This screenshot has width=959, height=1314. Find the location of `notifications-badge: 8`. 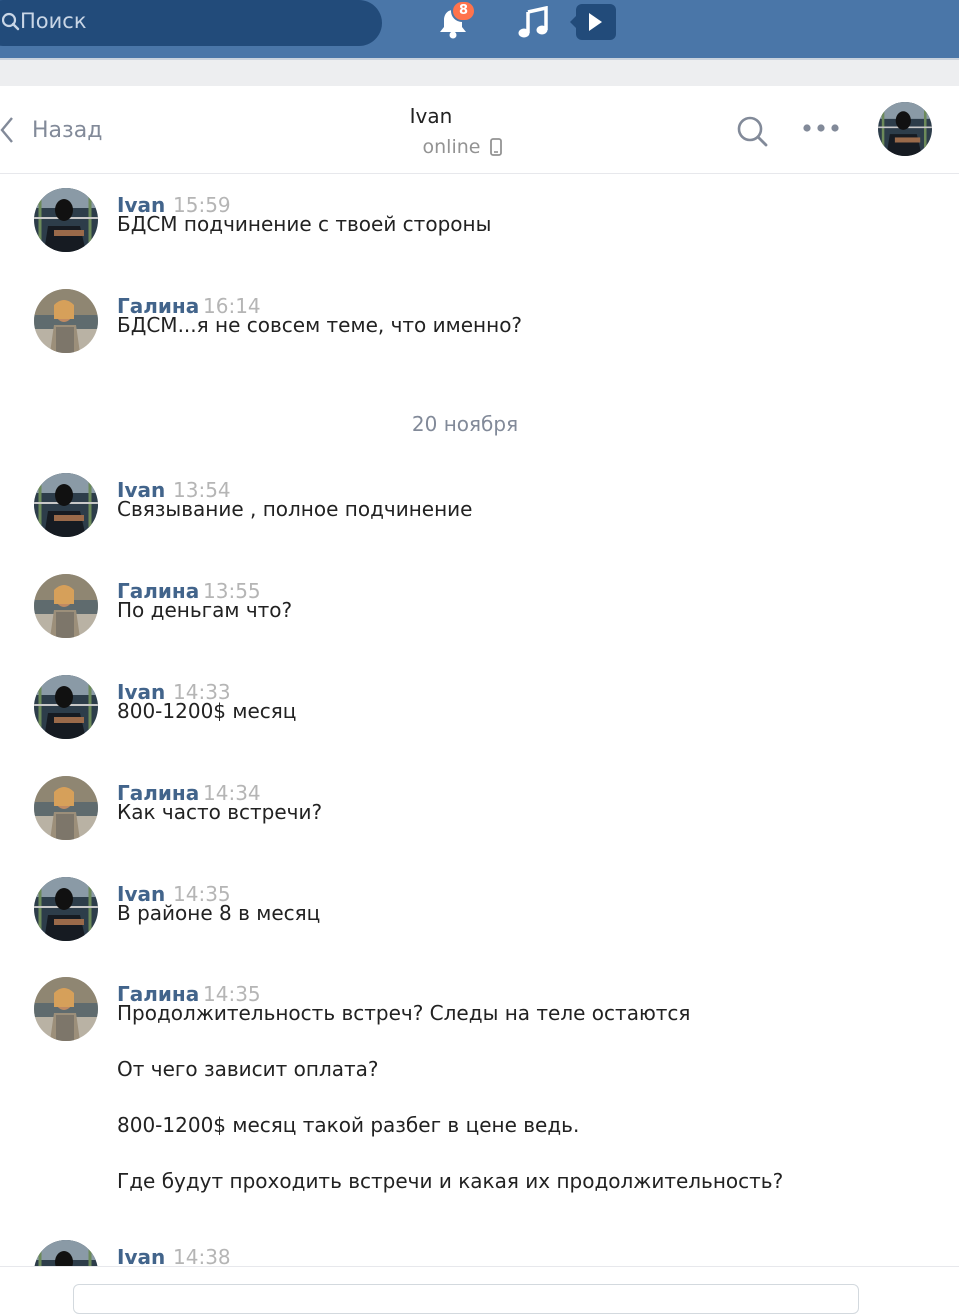

notifications-badge: 8 is located at coordinates (463, 11).